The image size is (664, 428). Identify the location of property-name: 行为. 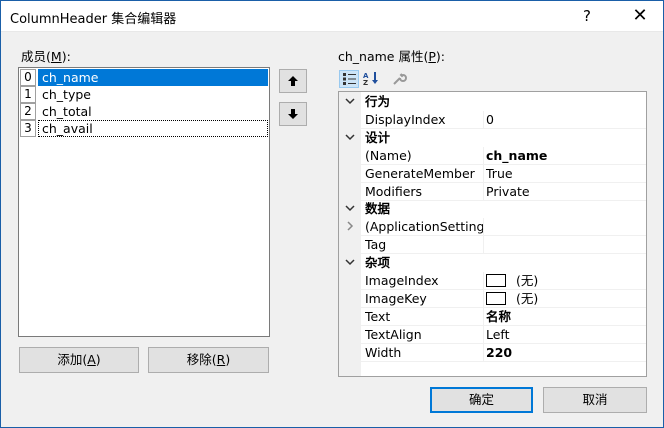
(378, 101).